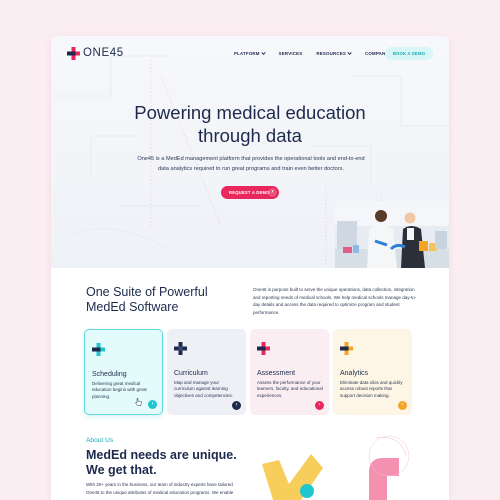  I want to click on yellow-chevron-shape, so click(292, 477).